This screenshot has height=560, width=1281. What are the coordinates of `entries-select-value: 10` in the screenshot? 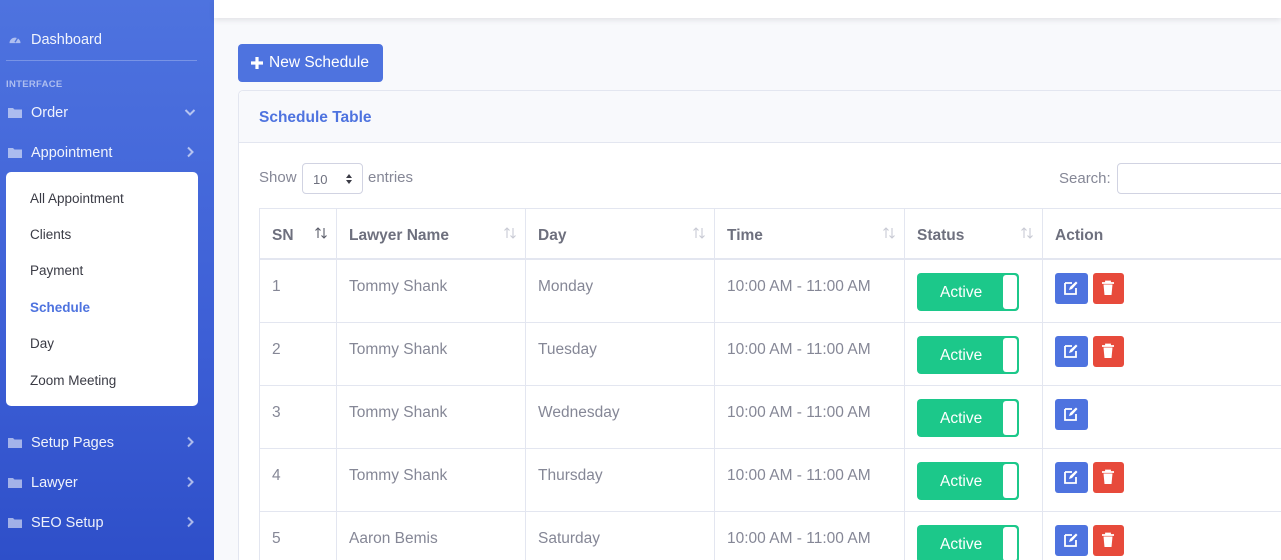 It's located at (320, 179).